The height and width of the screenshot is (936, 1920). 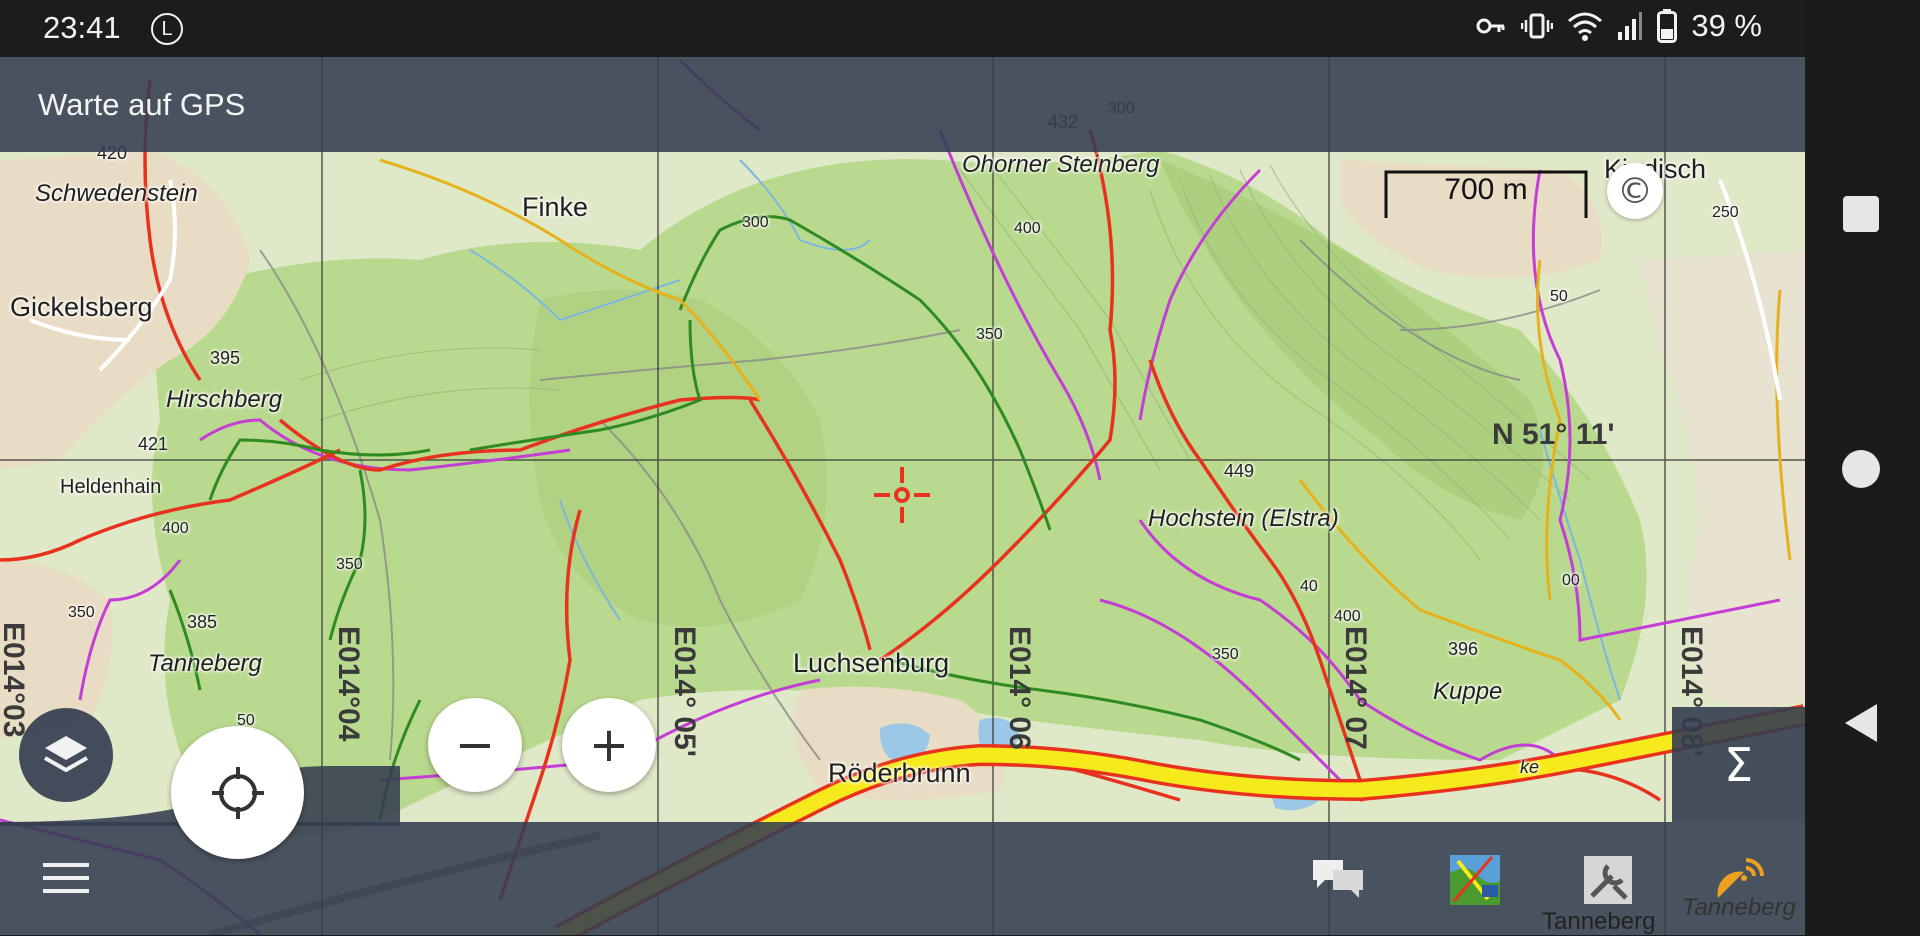 I want to click on map-globe-icon, so click(x=1475, y=880).